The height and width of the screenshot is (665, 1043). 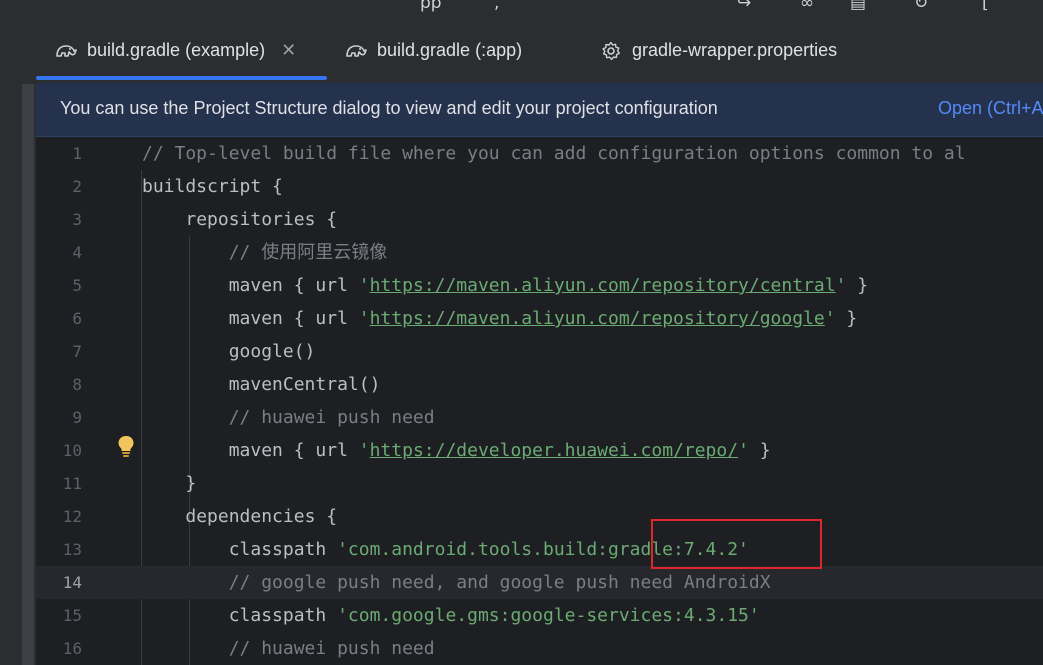 I want to click on left-scrollbar, so click(x=28, y=374).